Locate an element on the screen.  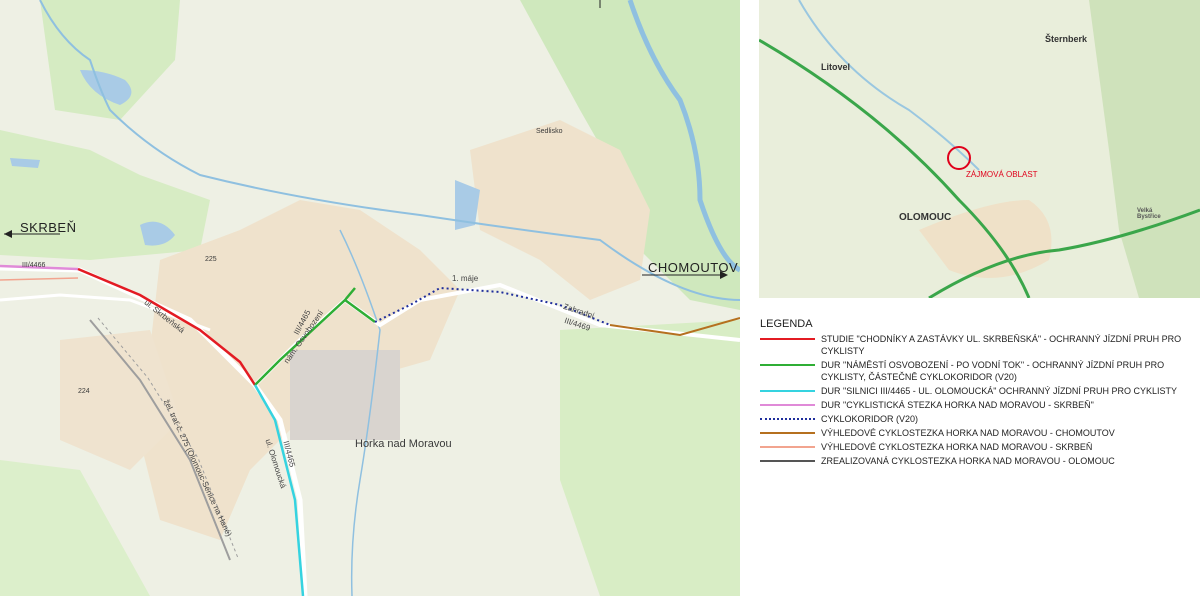
legend-text: CYKLOKORIDOR (V20) is located at coordinates (870, 419).